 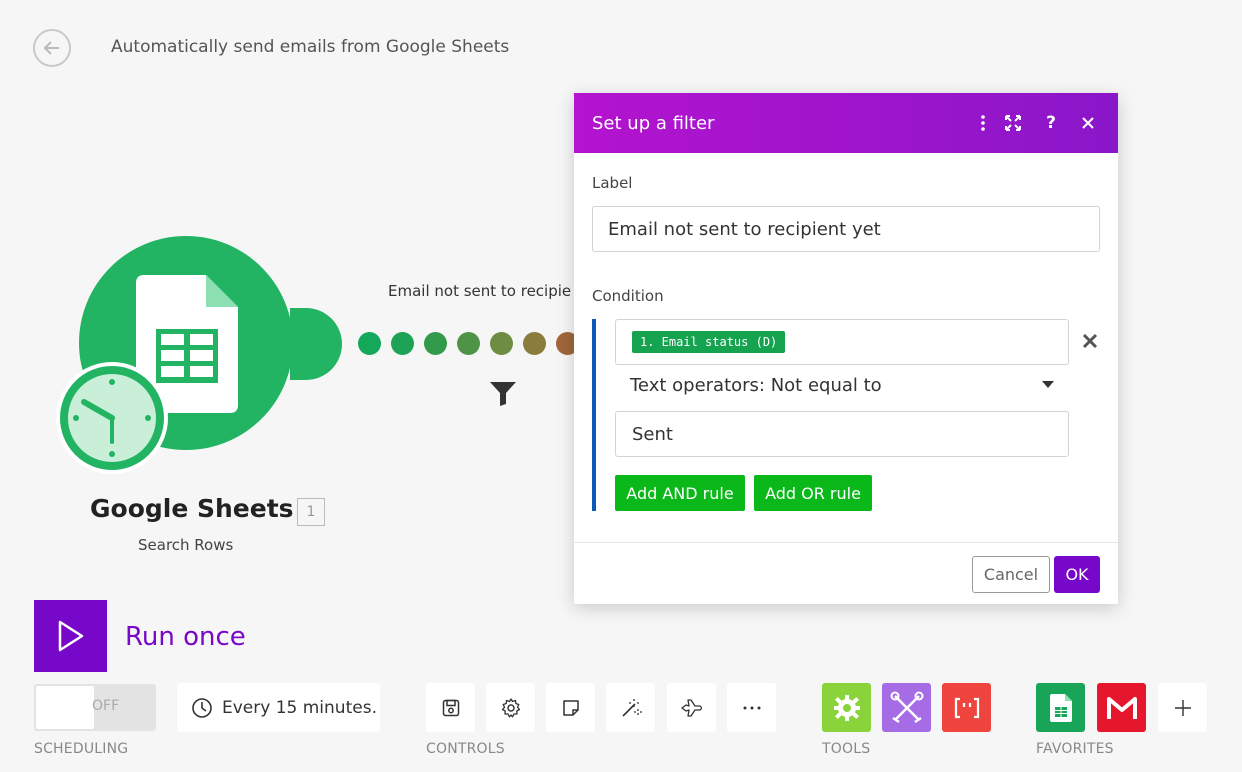 I want to click on dialog-help-button: ?, so click(x=1051, y=123).